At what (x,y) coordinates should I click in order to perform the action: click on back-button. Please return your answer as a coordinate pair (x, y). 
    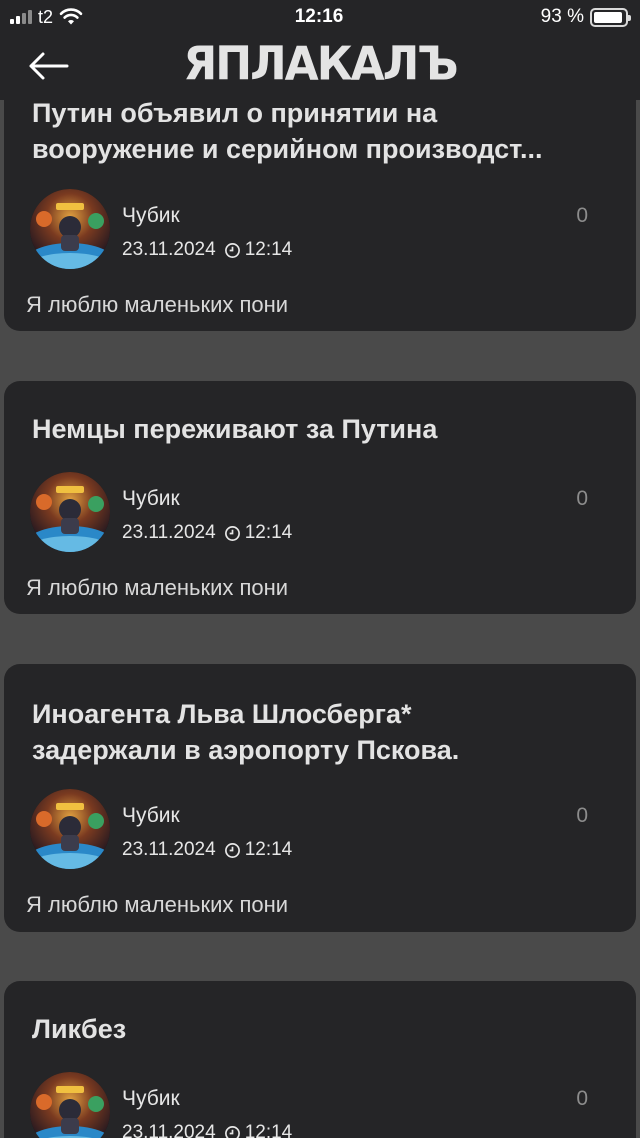
    Looking at the image, I should click on (48, 66).